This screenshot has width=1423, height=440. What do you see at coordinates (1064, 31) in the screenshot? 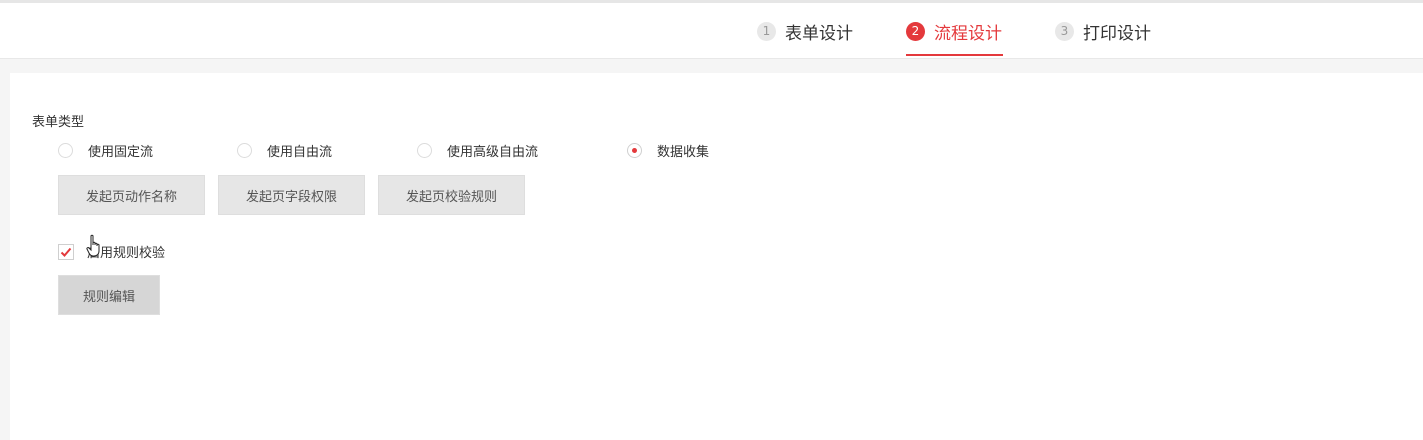
I see `step-number-badge: 3` at bounding box center [1064, 31].